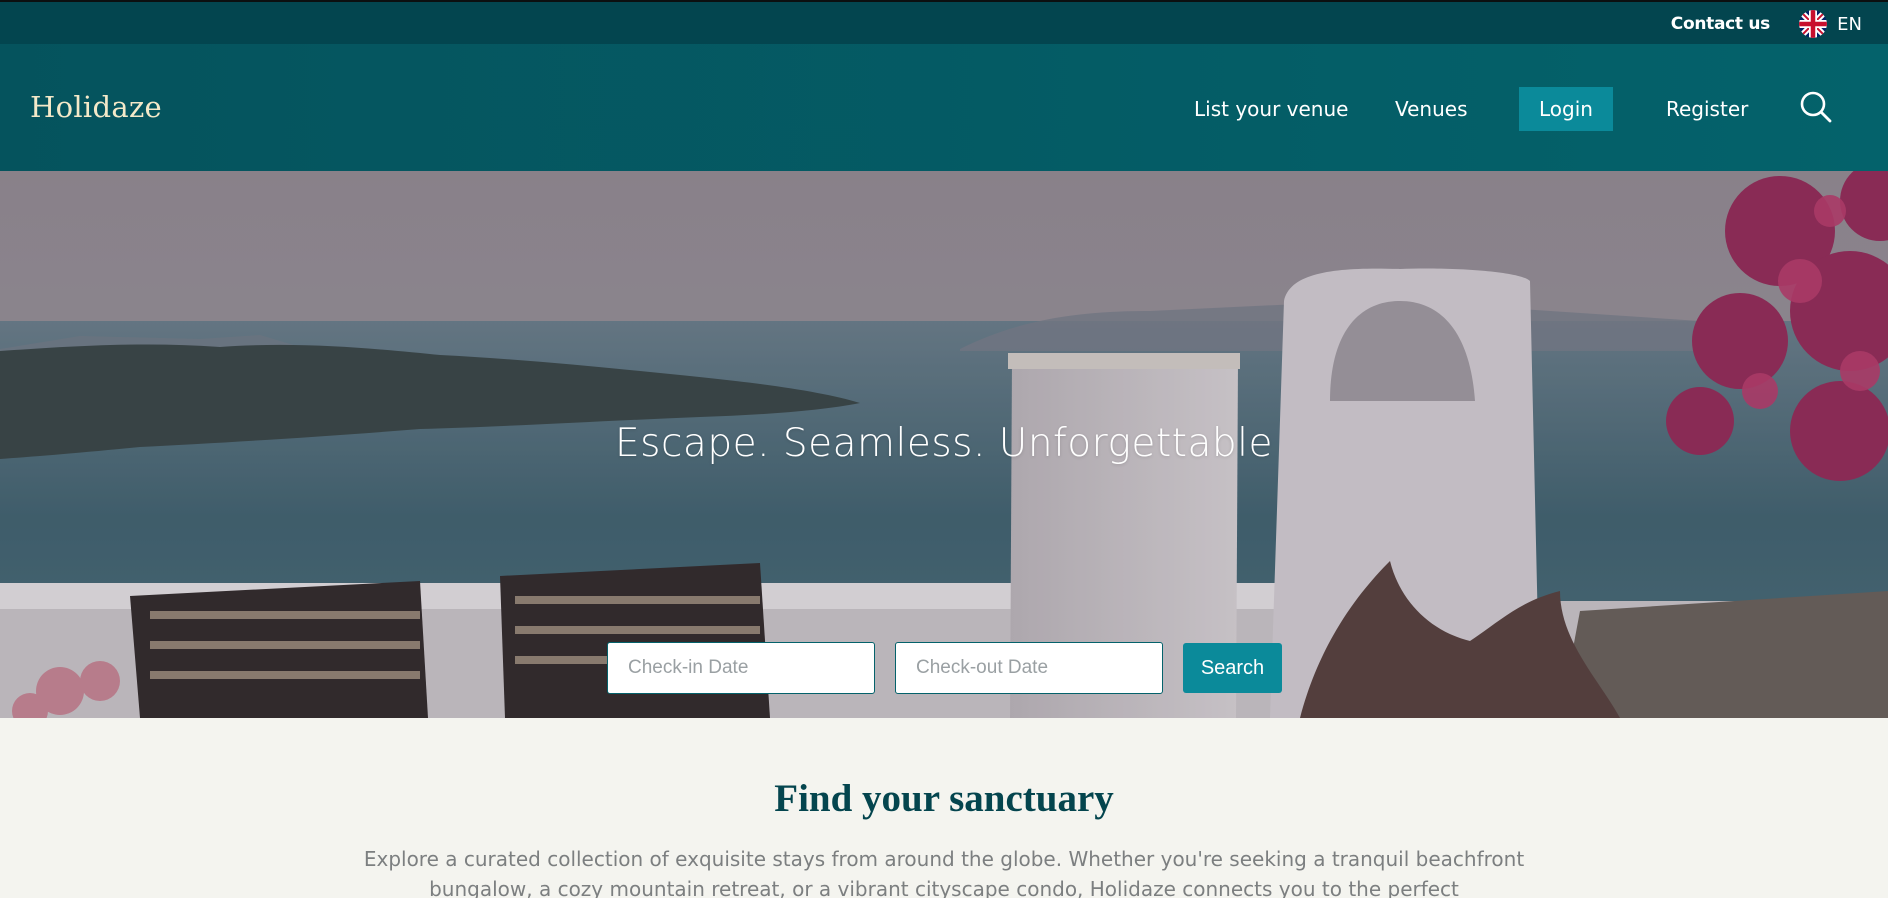  Describe the element at coordinates (1721, 24) in the screenshot. I see `contact-us-link: Contact us` at that location.